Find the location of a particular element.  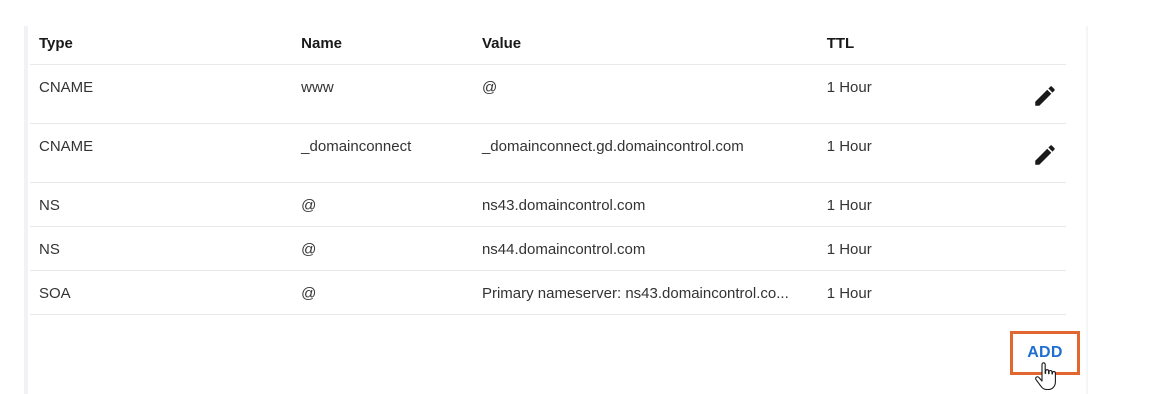

column-header-value: Value is located at coordinates (501, 43).